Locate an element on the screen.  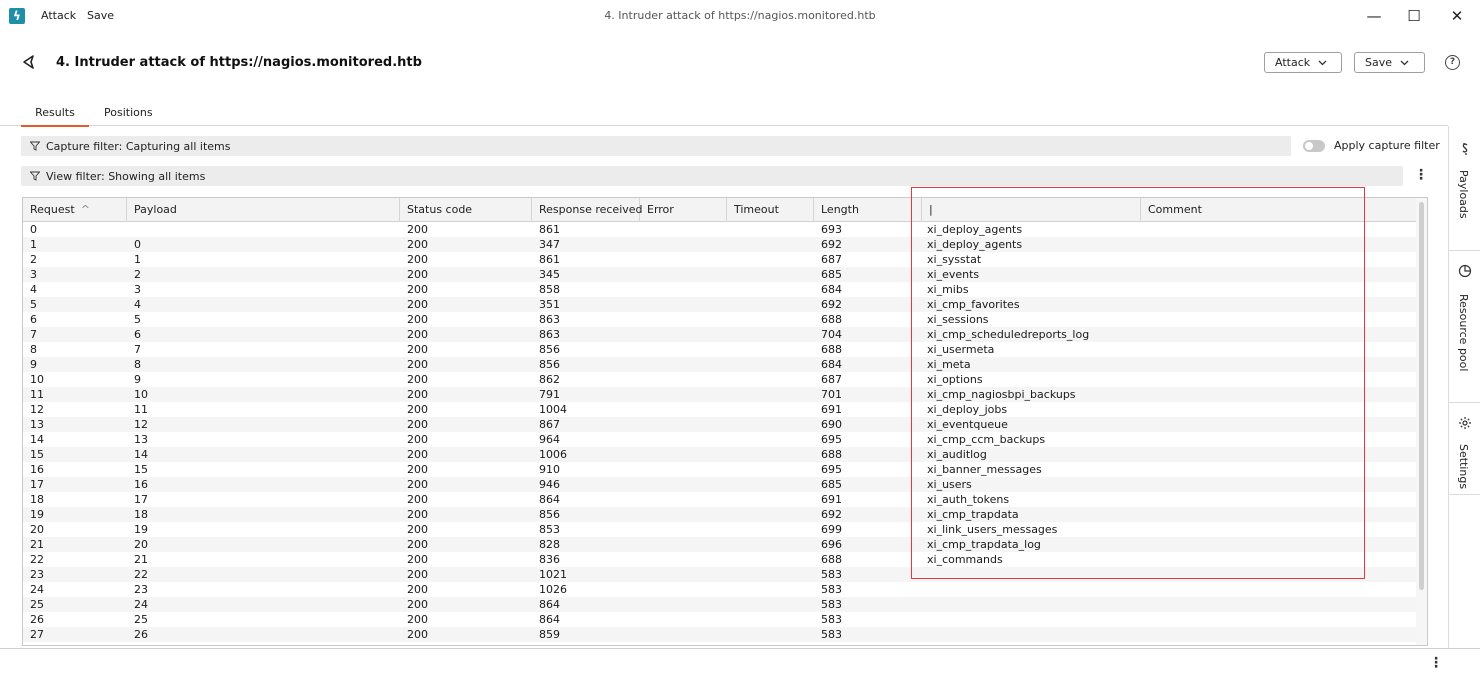
menu-attack: Attack is located at coordinates (58, 15).